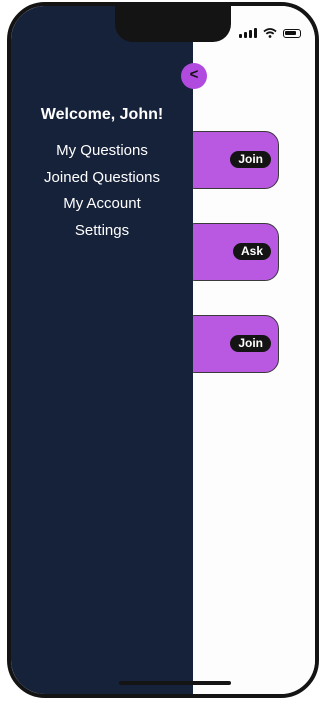 The image size is (334, 706). I want to click on menu-item-my-account: My Account, so click(102, 204).